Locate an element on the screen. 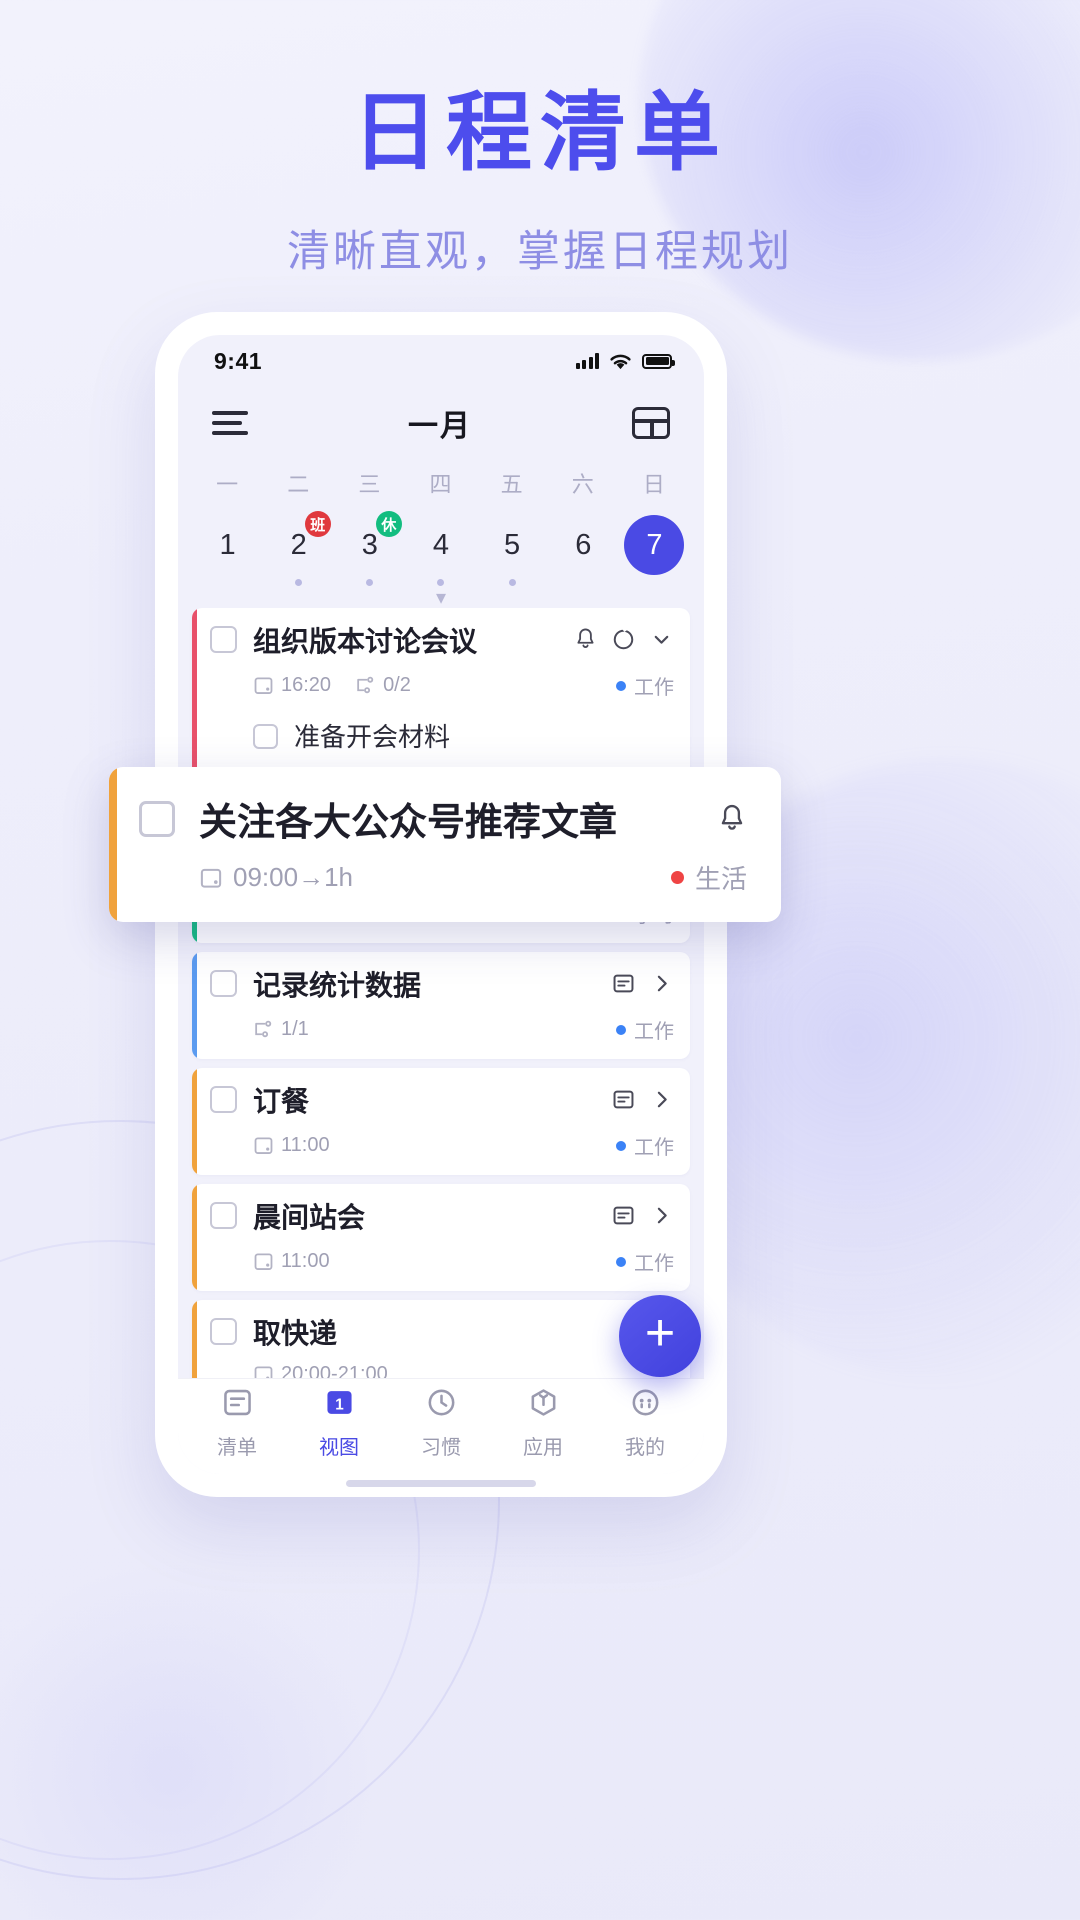 This screenshot has height=1920, width=1080. weekday-label: 二 is located at coordinates (299, 484).